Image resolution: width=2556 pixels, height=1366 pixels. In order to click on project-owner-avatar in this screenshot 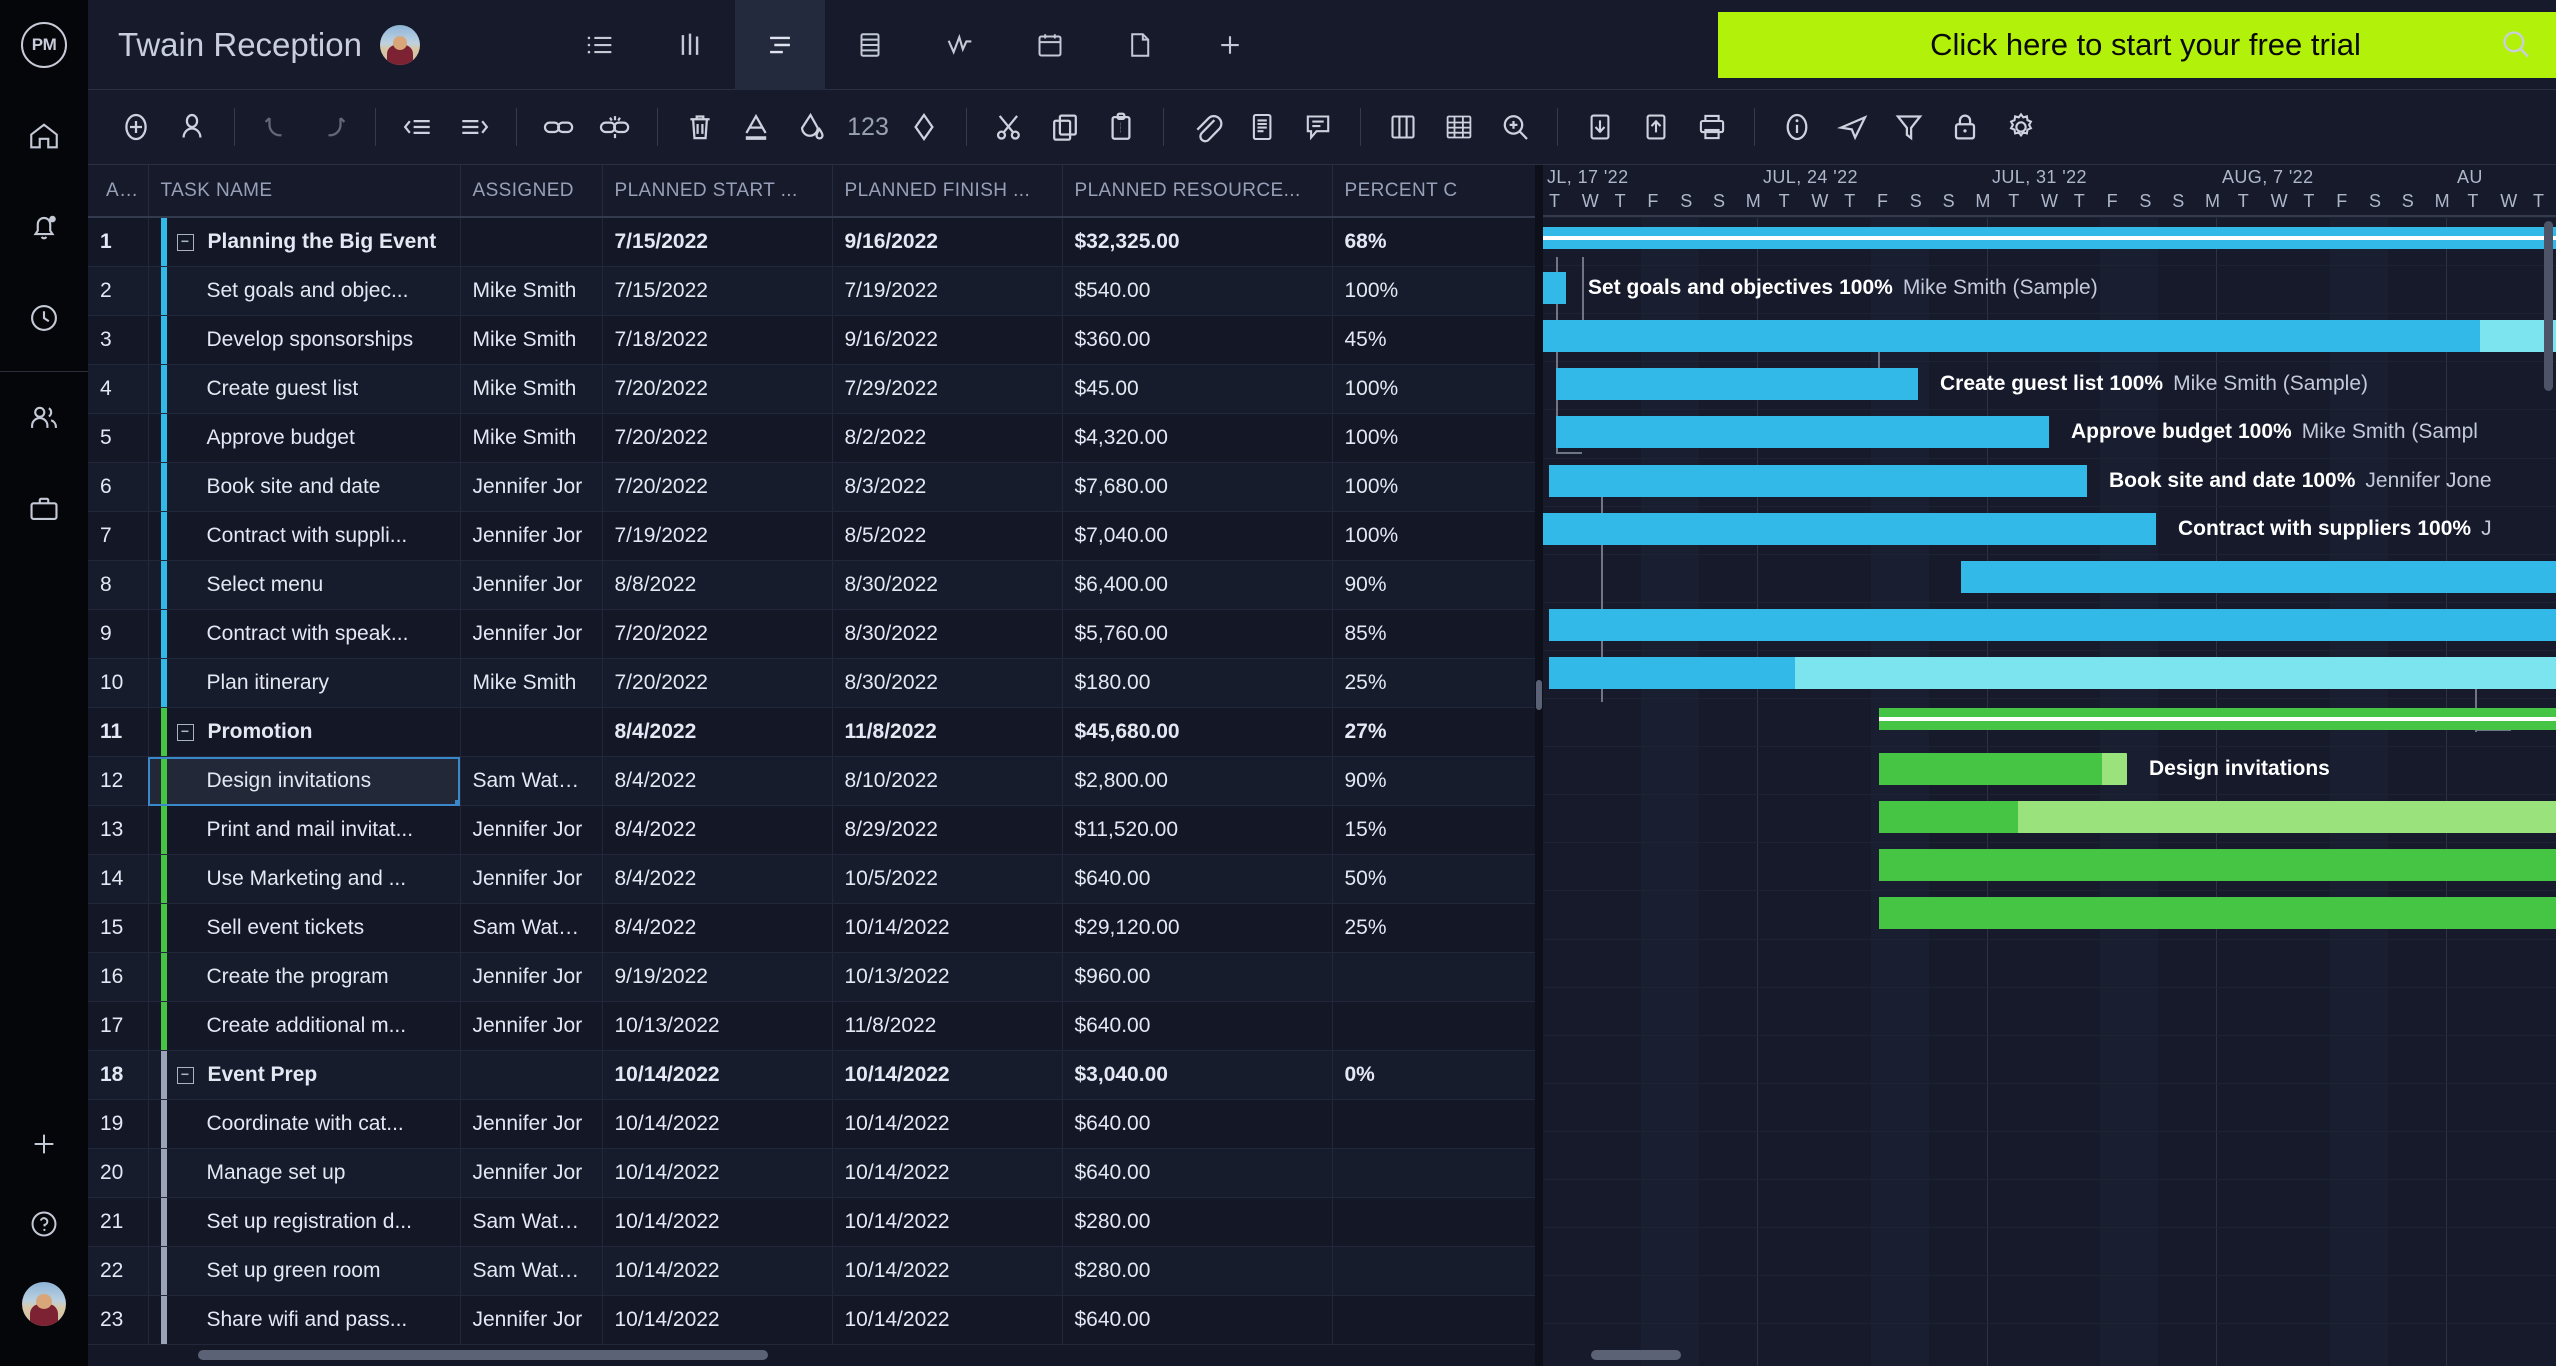, I will do `click(399, 44)`.